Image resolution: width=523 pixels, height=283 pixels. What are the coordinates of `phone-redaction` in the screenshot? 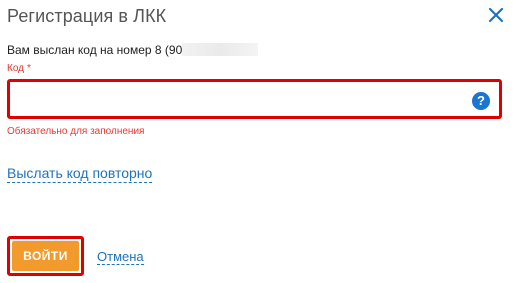 It's located at (220, 49).